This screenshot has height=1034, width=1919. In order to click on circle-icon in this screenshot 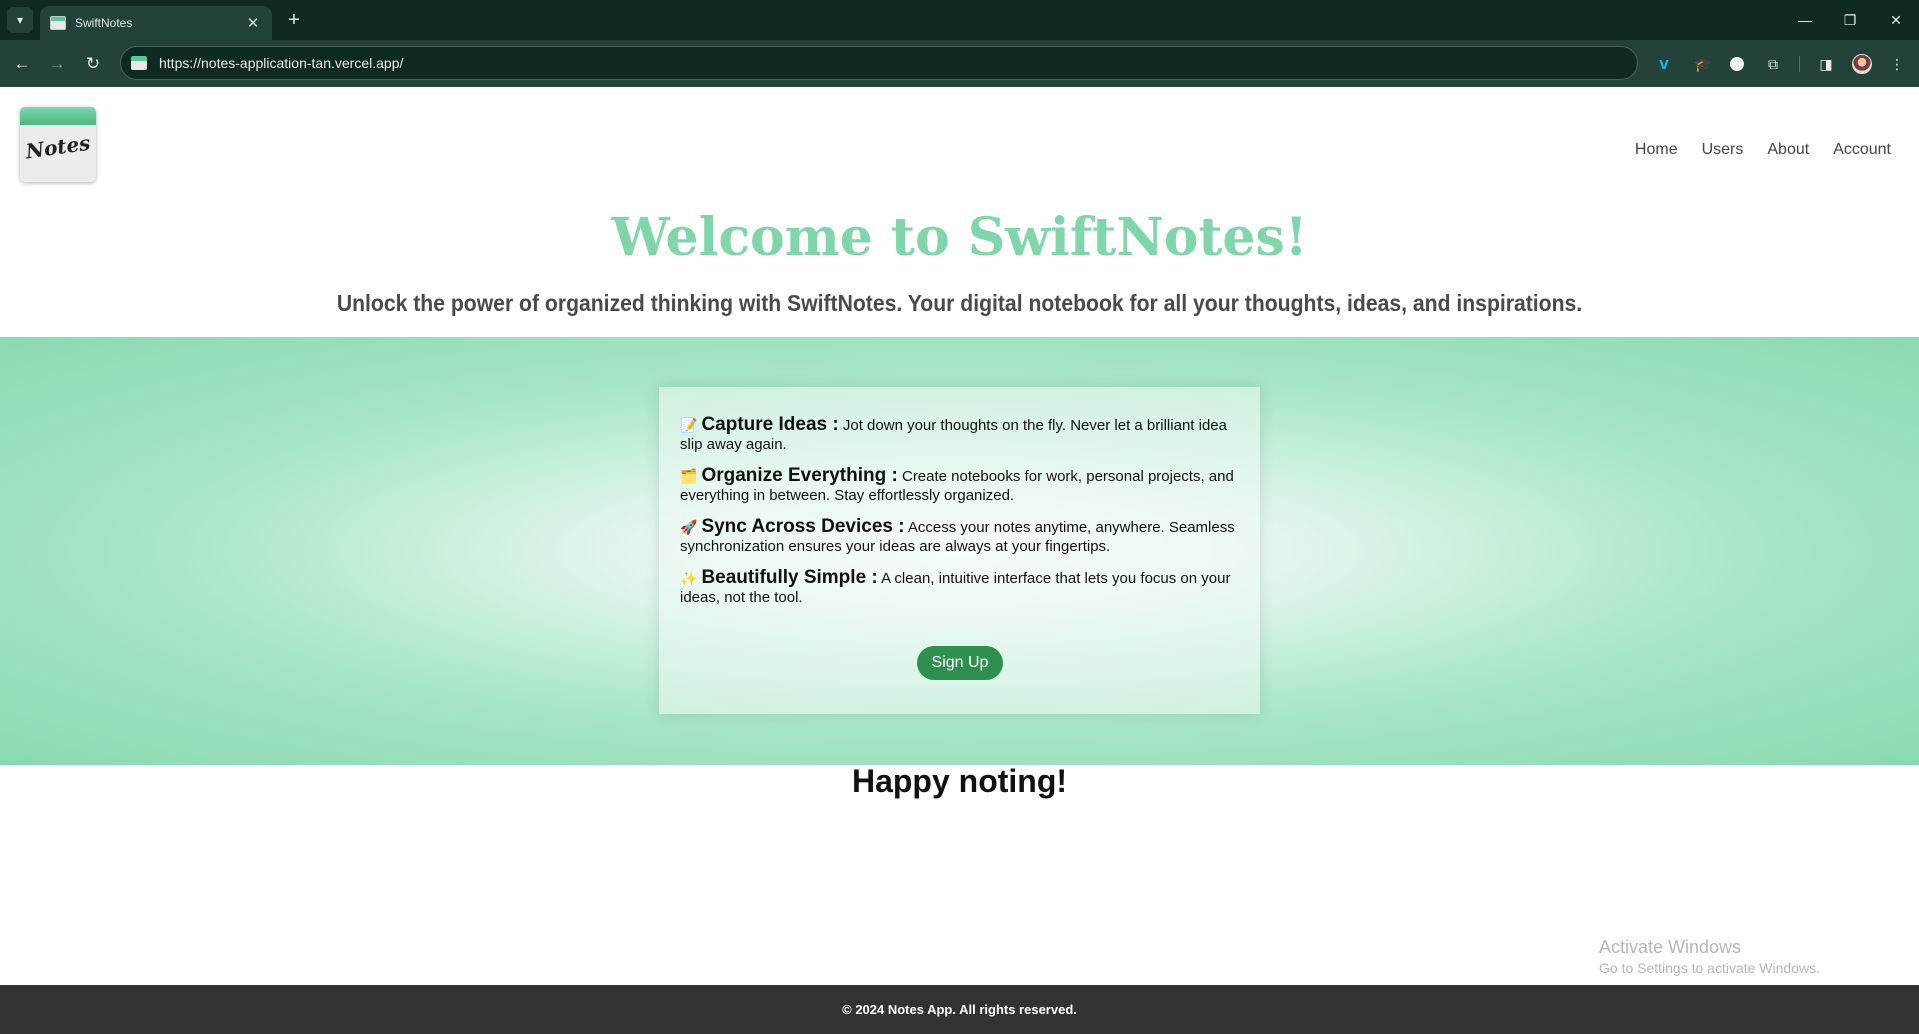, I will do `click(1737, 64)`.